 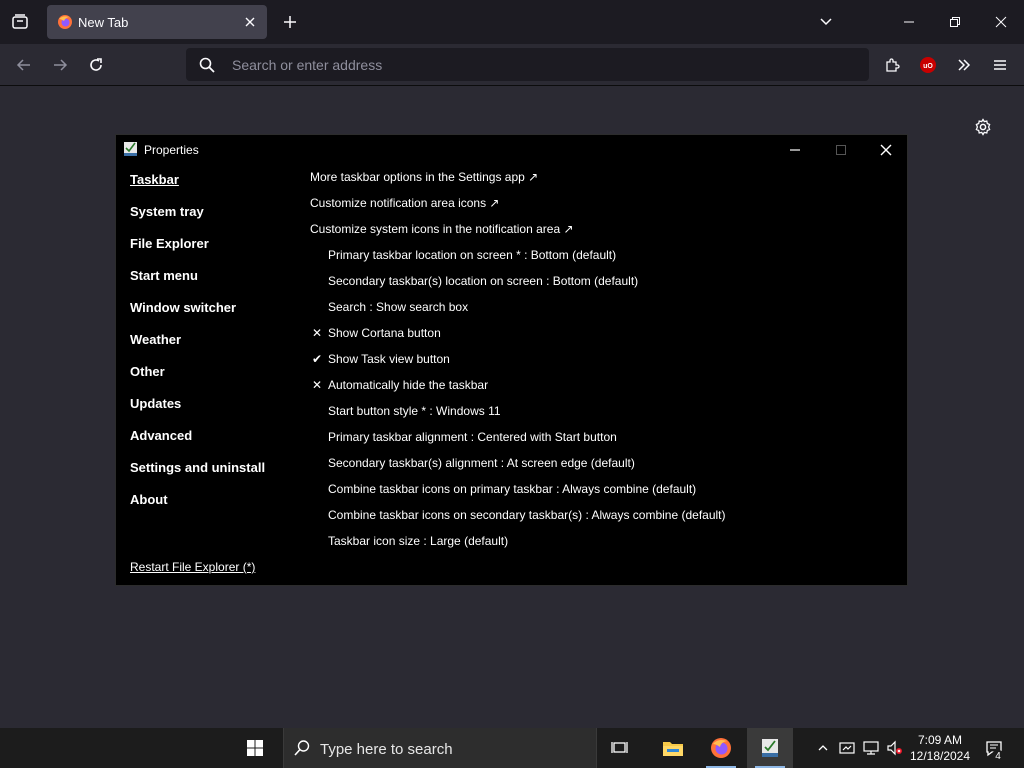 What do you see at coordinates (171, 150) in the screenshot?
I see `window-title: Properties` at bounding box center [171, 150].